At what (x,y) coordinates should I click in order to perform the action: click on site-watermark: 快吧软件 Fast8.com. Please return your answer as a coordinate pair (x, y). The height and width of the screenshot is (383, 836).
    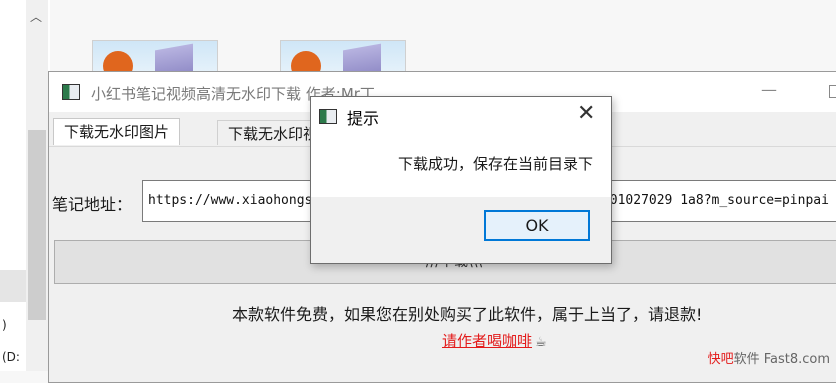
    Looking at the image, I should click on (769, 357).